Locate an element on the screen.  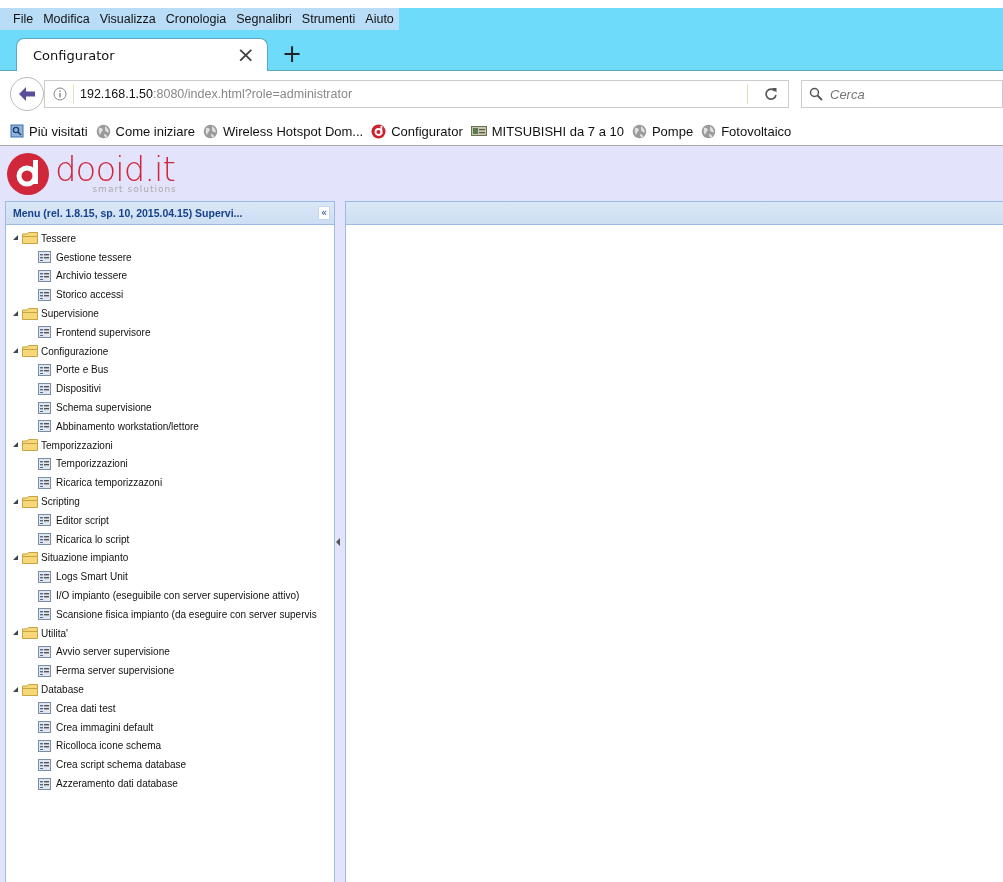
tree-item: Porte e Bus is located at coordinates (170, 370).